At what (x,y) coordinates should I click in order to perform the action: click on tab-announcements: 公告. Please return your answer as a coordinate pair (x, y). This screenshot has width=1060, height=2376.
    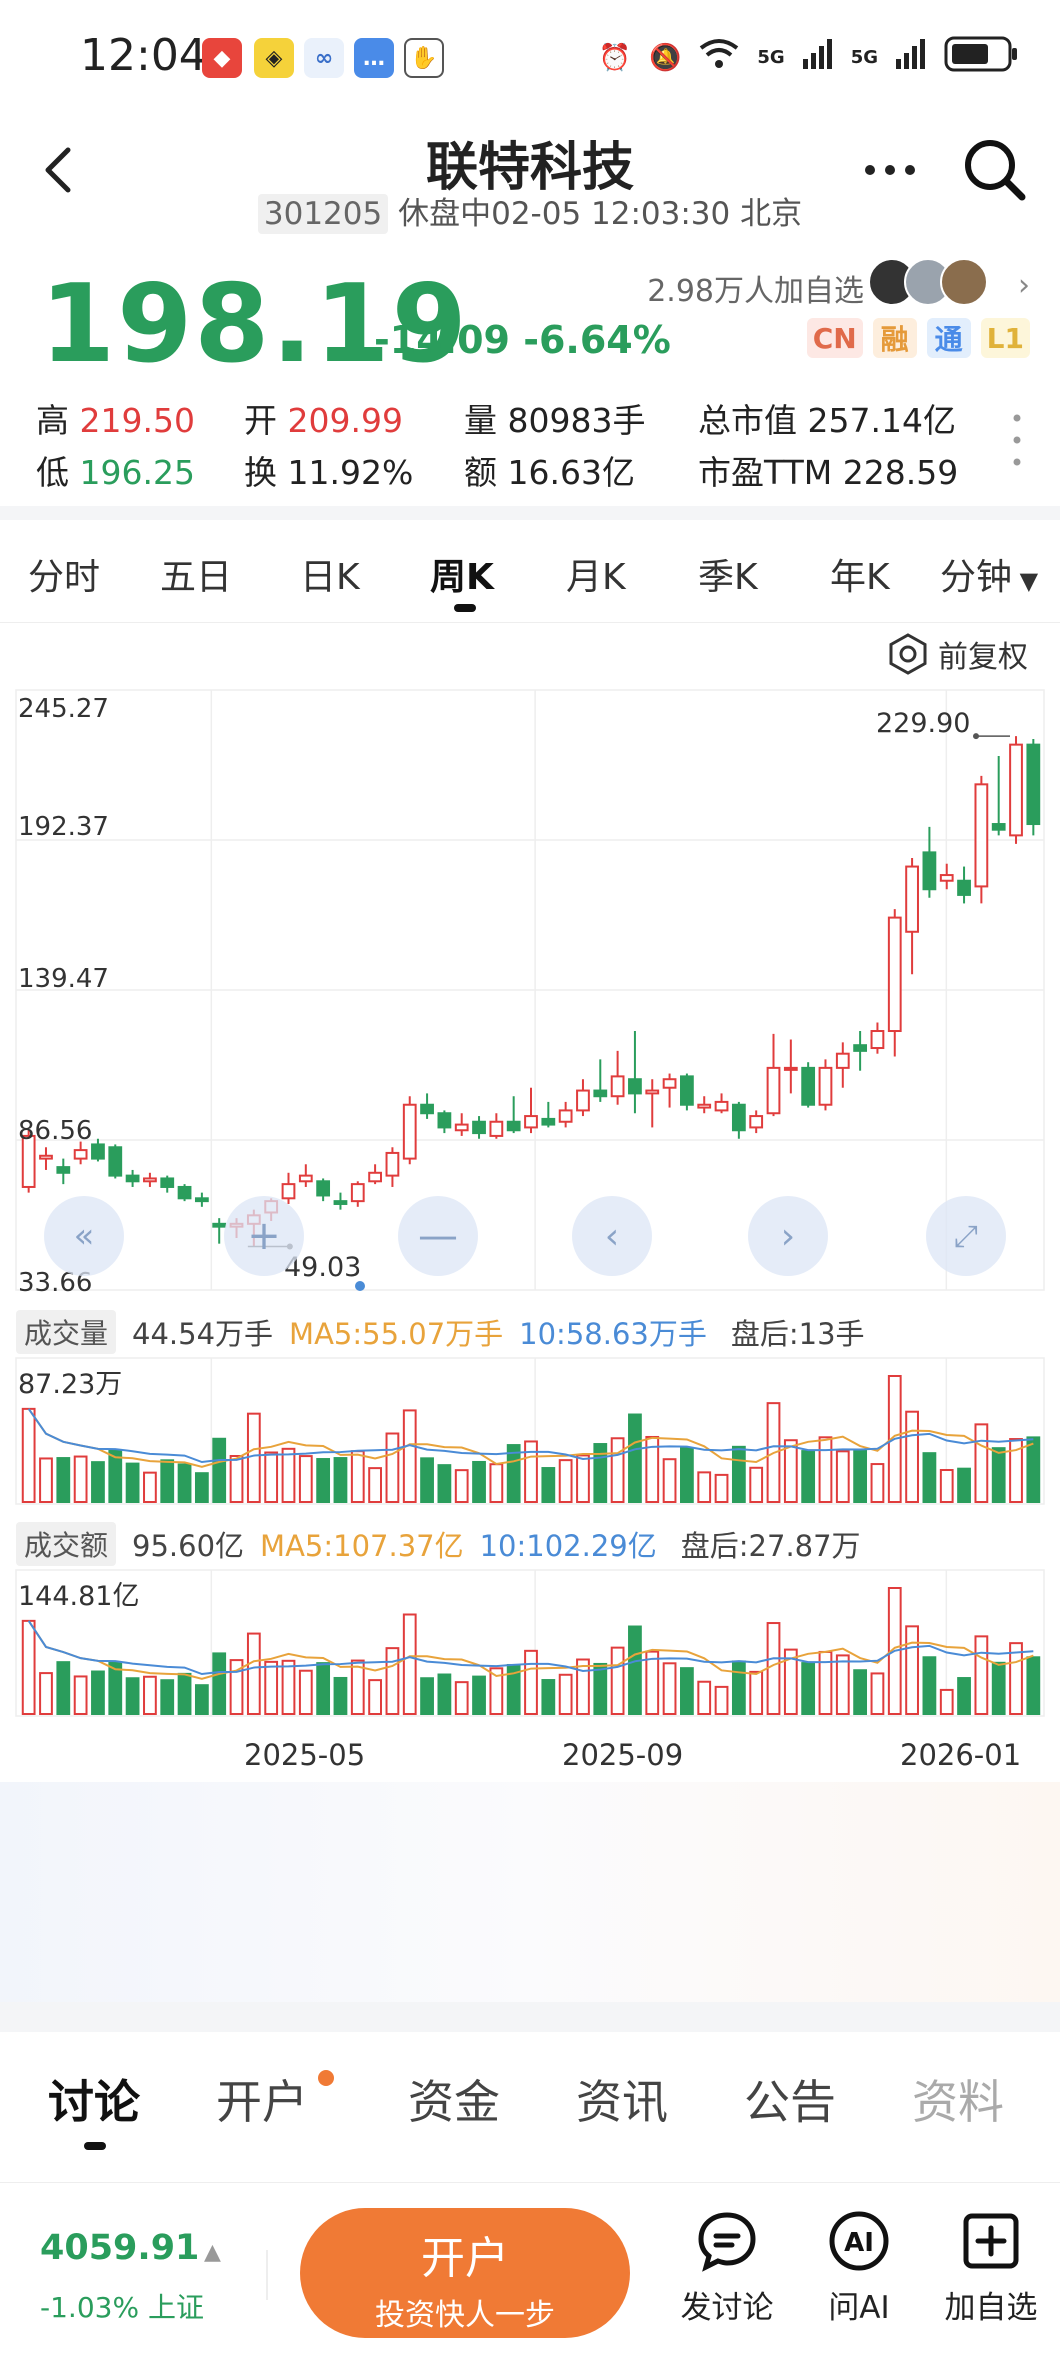
    Looking at the image, I should click on (790, 2099).